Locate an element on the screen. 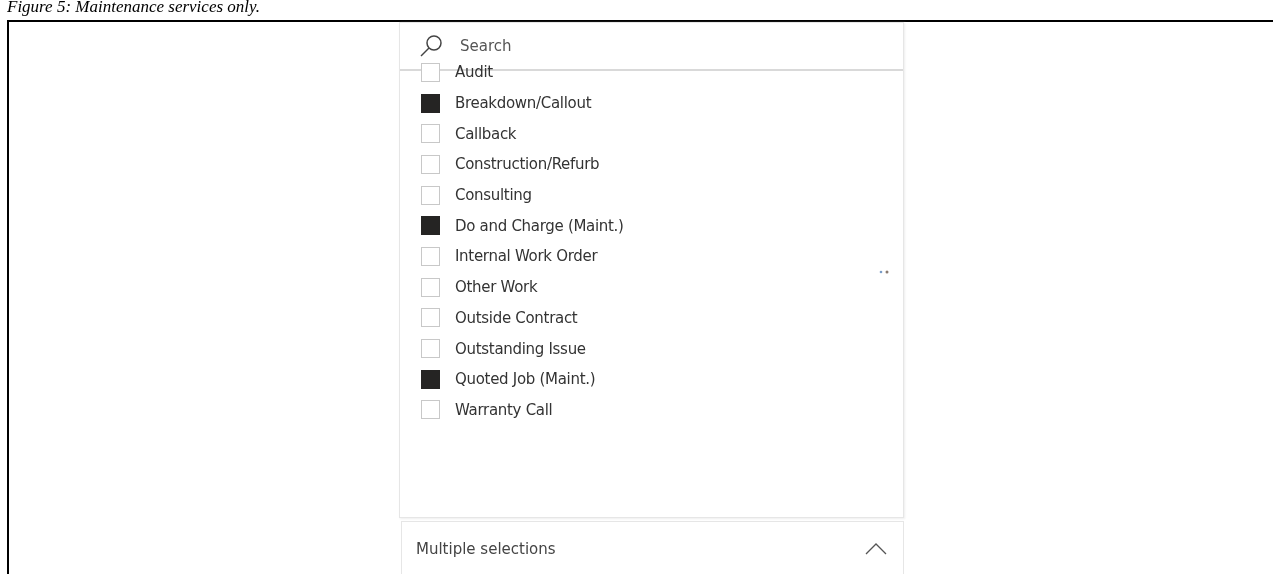  more-options-icon is located at coordinates (884, 272).